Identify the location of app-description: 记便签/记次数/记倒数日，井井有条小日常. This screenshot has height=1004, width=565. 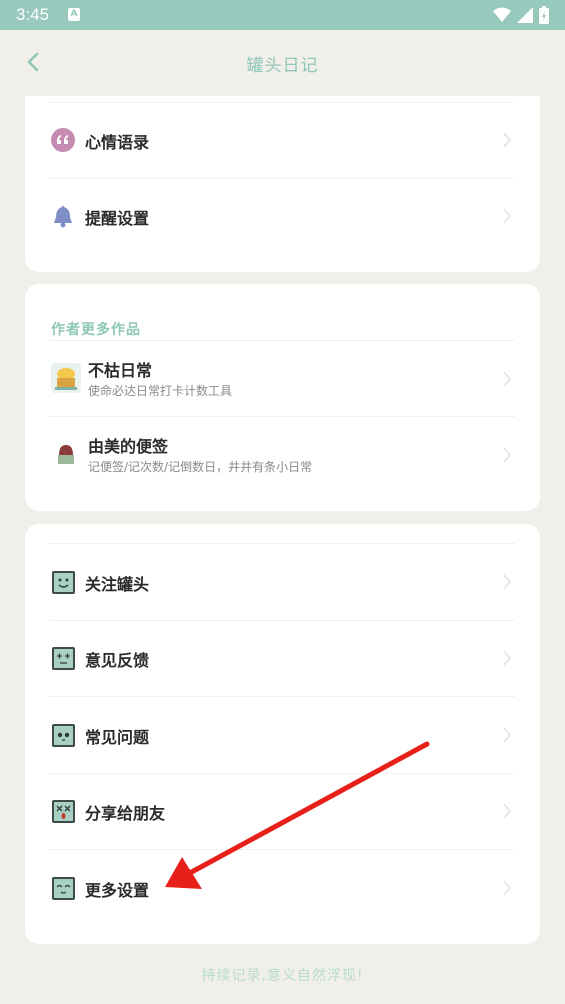
(200, 467).